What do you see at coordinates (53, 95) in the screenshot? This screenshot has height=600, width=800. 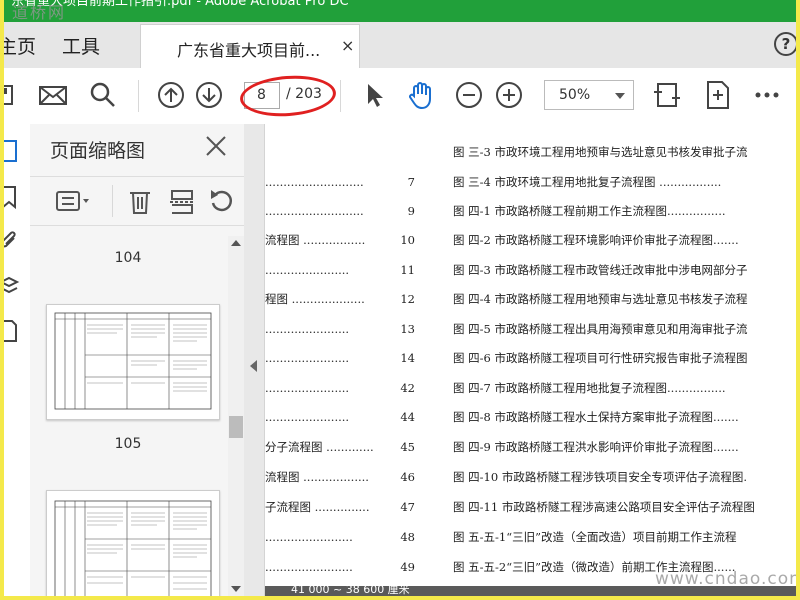 I see `email-icon` at bounding box center [53, 95].